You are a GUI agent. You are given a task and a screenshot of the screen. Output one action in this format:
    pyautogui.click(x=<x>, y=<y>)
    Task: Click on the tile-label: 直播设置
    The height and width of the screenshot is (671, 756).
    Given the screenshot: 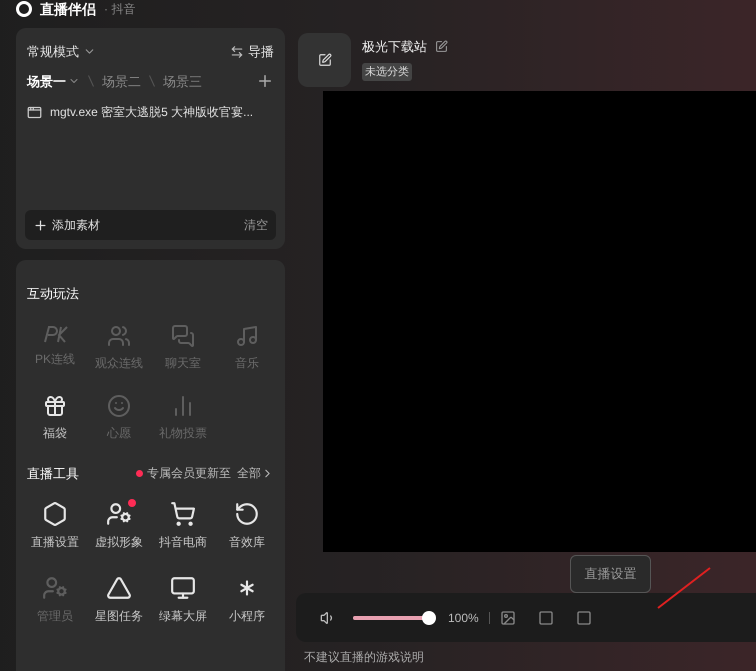 What is the action you would take?
    pyautogui.click(x=55, y=542)
    